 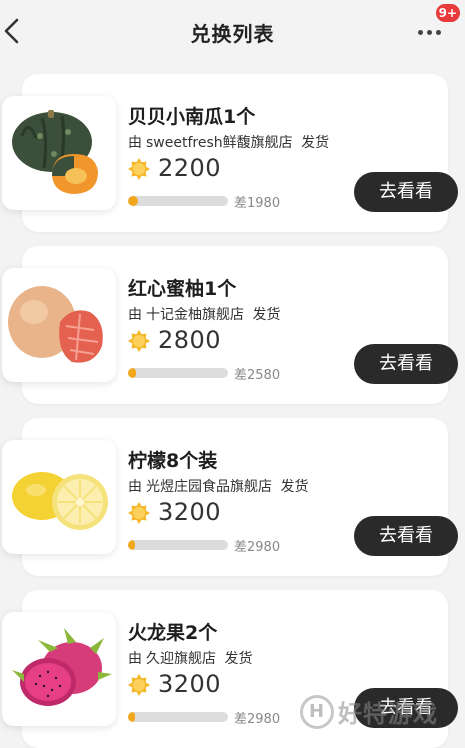 What do you see at coordinates (182, 289) in the screenshot?
I see `item-name: 红心蜜柚1个` at bounding box center [182, 289].